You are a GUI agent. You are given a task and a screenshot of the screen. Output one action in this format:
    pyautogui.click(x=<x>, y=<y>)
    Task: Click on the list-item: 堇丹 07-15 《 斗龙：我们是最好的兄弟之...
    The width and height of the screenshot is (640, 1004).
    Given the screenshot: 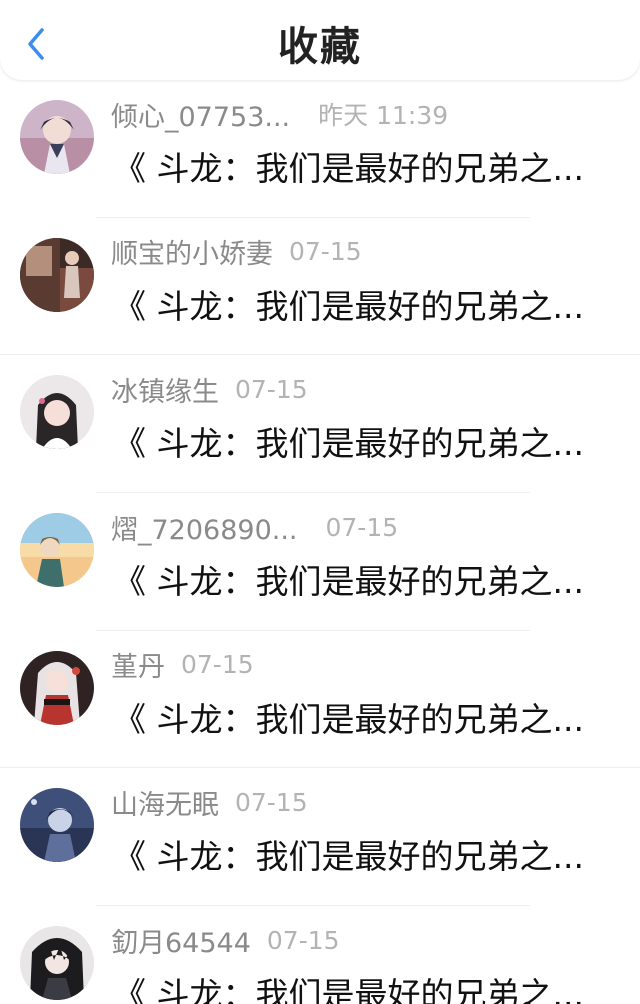 What is the action you would take?
    pyautogui.click(x=320, y=700)
    